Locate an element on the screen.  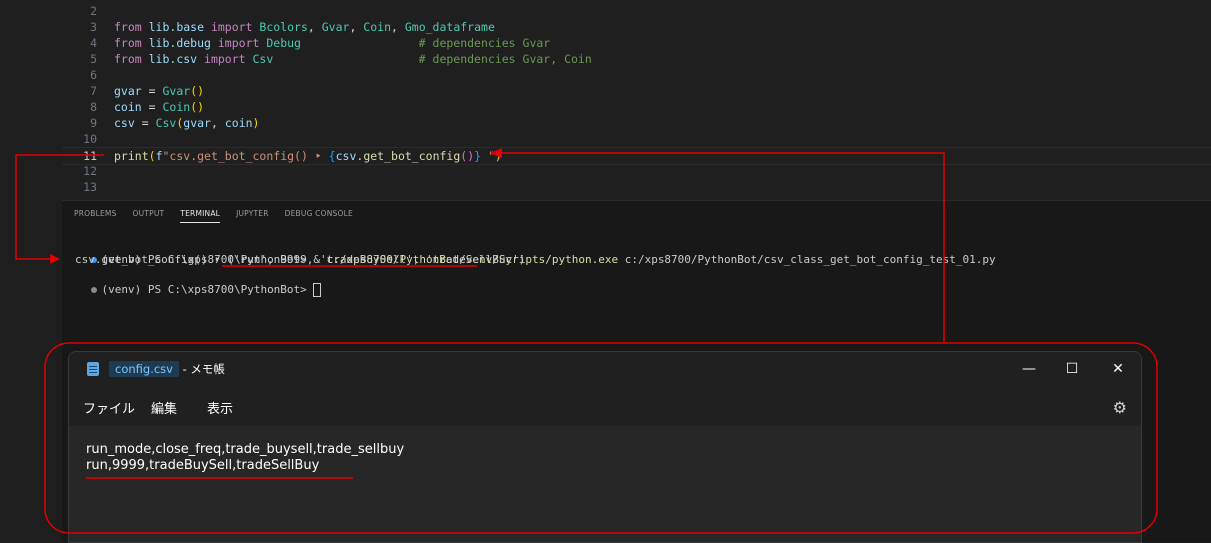
prompt-status-icon is located at coordinates (93, 290).